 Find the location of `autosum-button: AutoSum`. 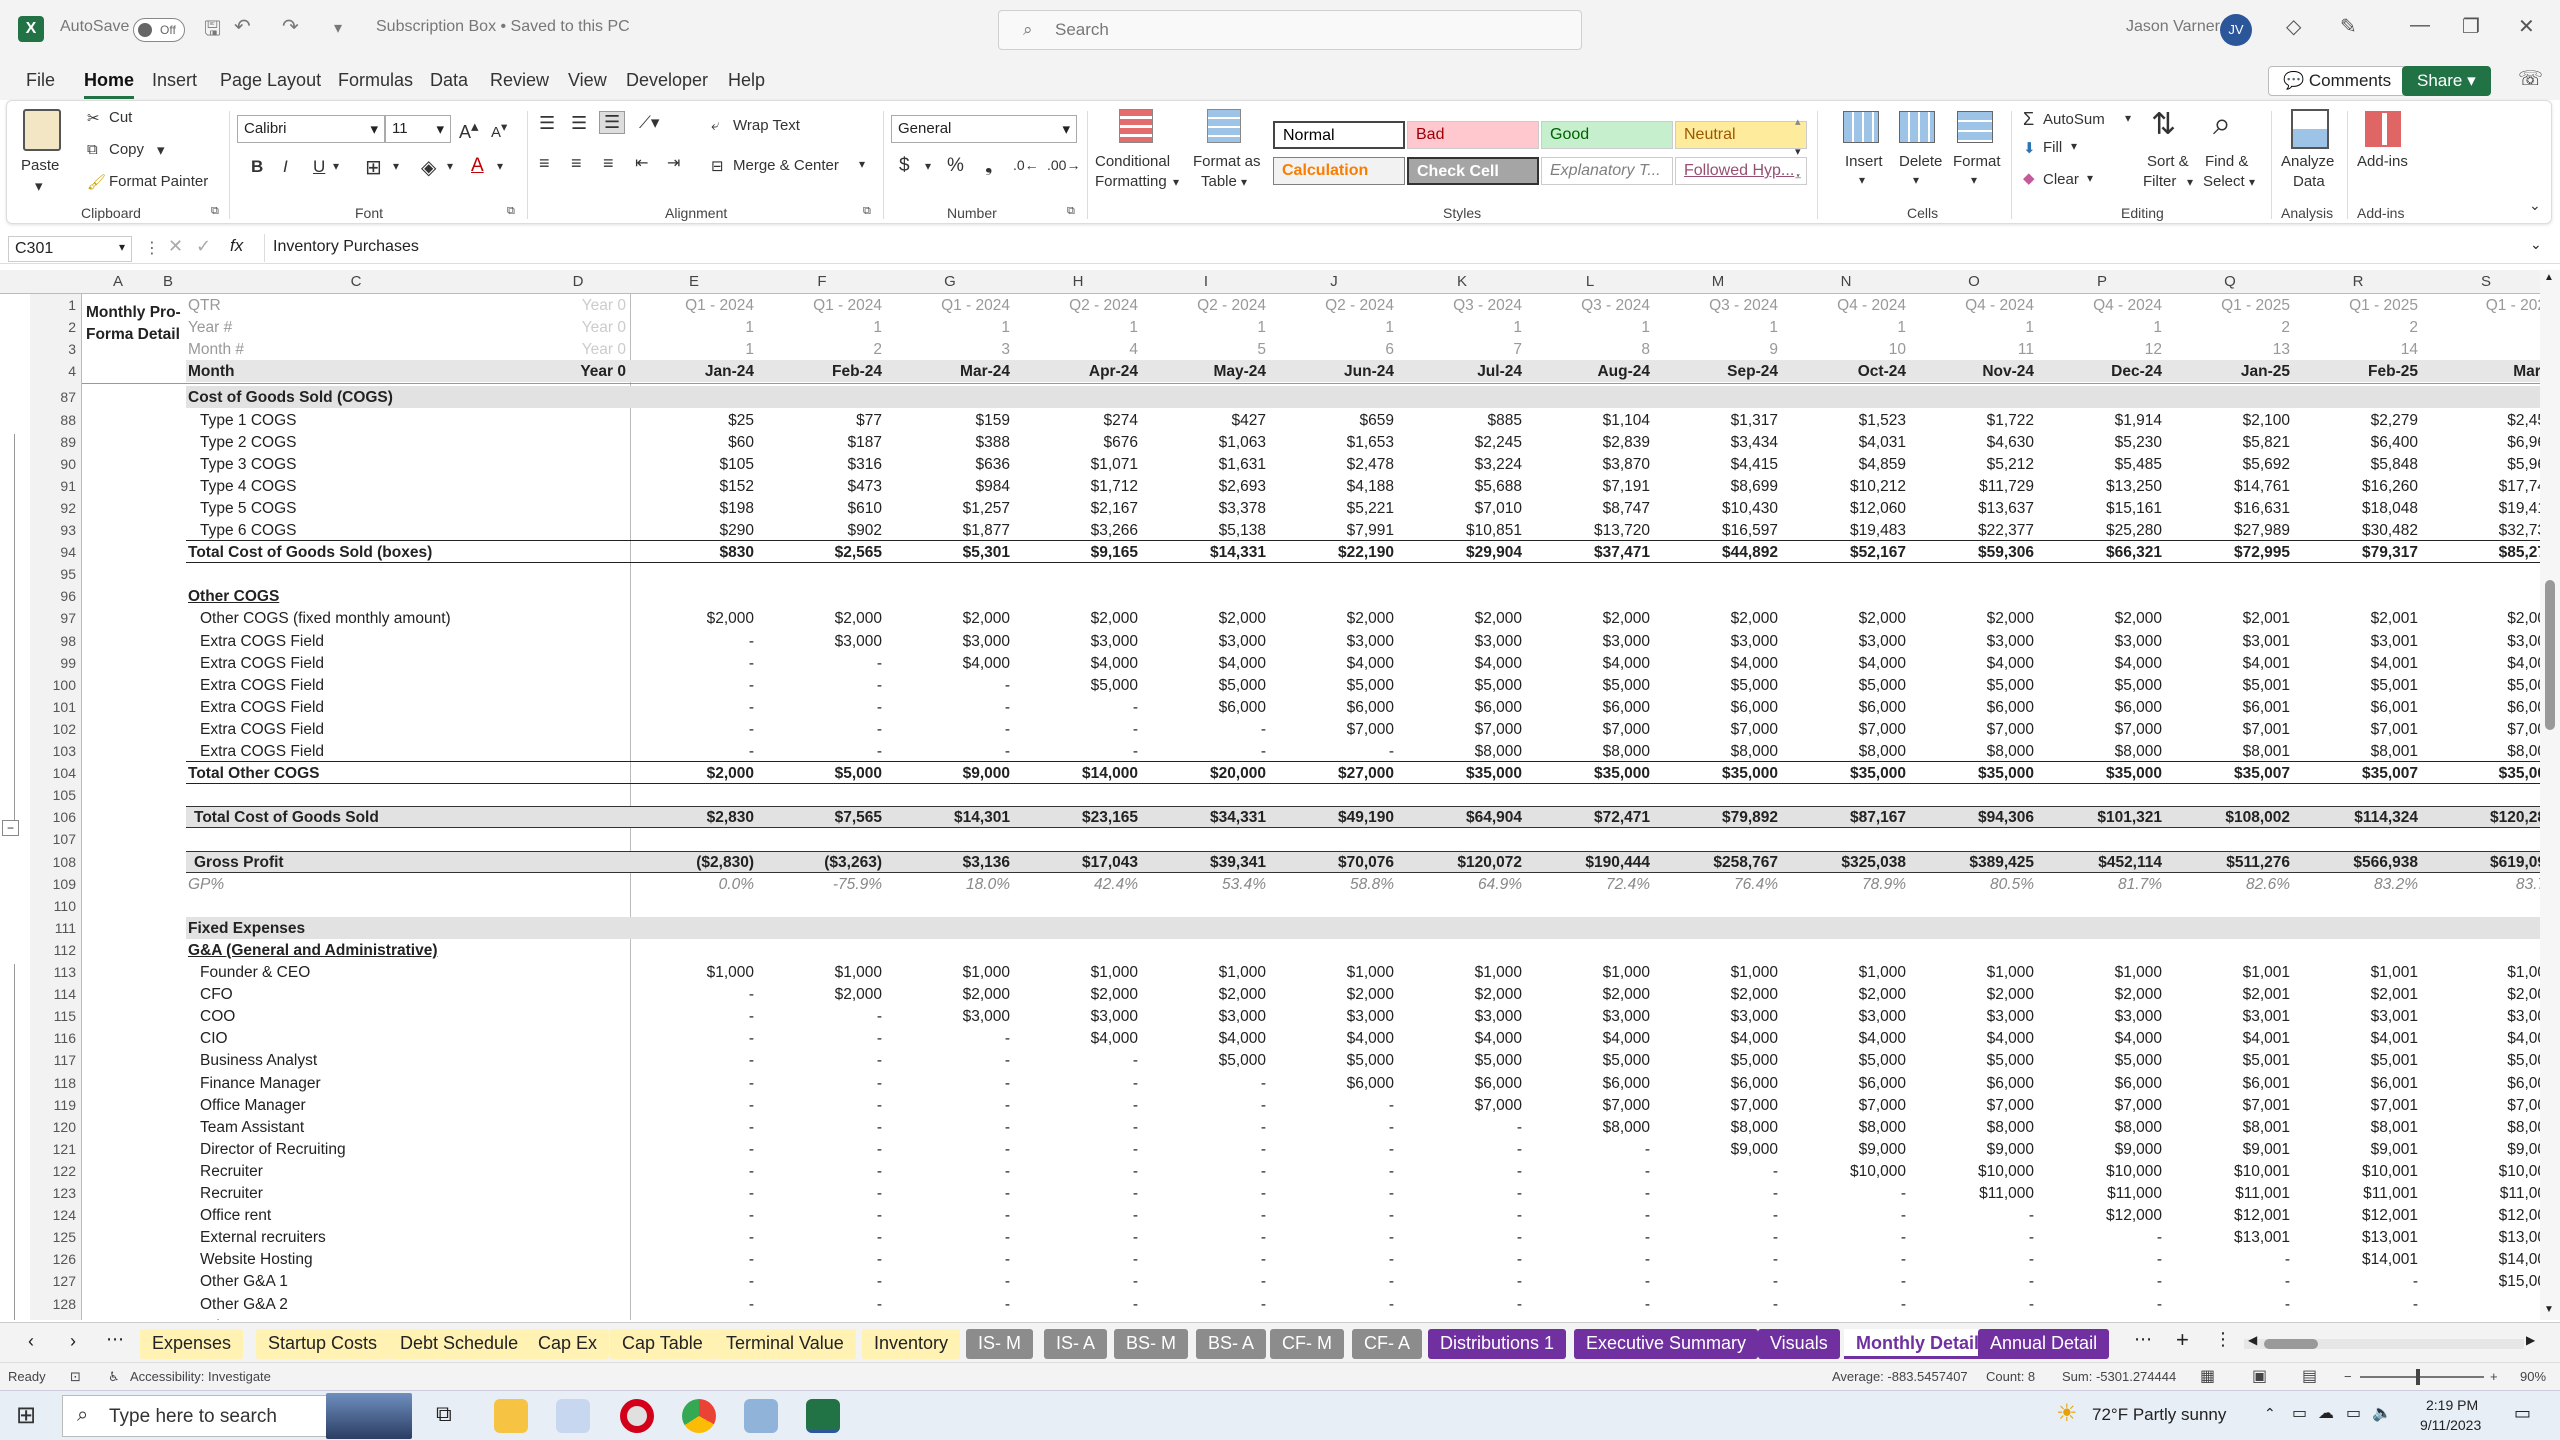

autosum-button: AutoSum is located at coordinates (2074, 119).